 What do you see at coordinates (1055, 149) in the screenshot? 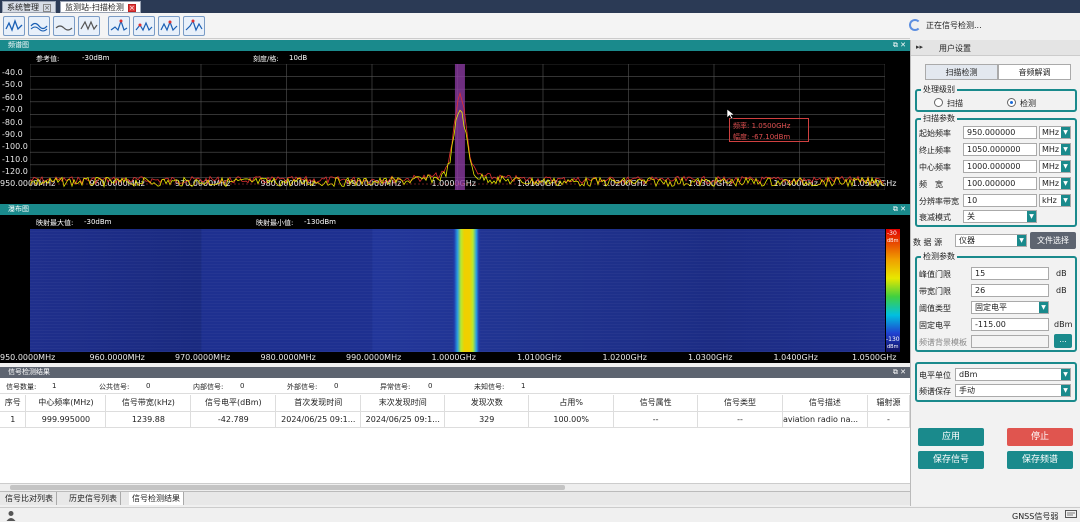
I see `stop-frequency-unit-select: MHz ▼` at bounding box center [1055, 149].